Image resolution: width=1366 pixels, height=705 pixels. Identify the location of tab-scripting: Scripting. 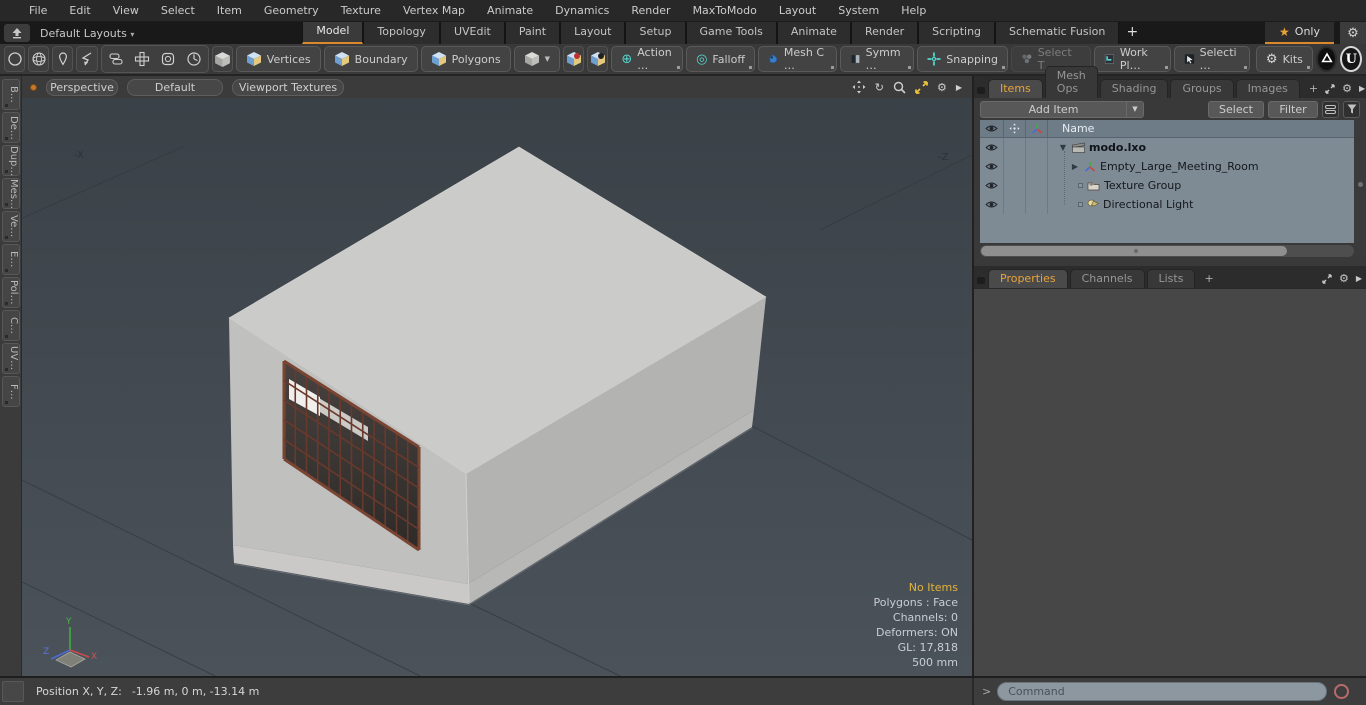
(957, 33).